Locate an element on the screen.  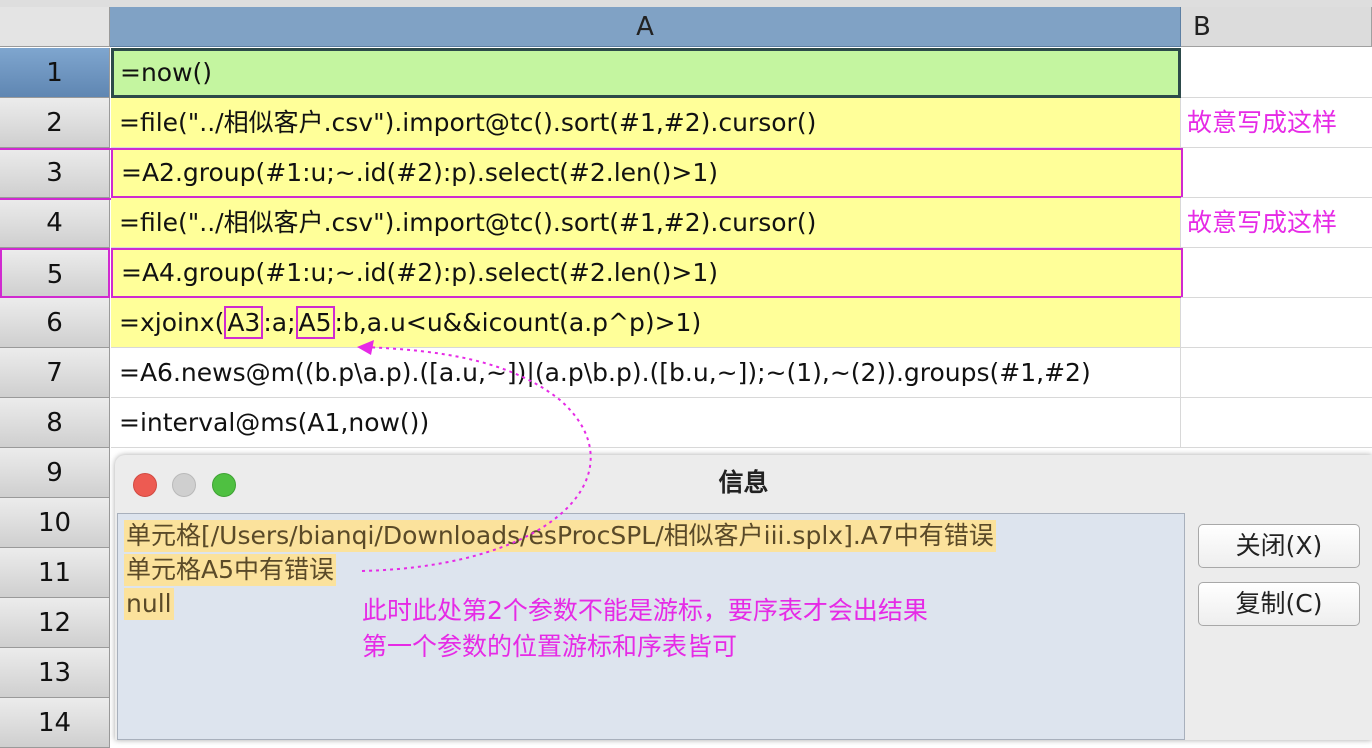
row-header-13: 13 is located at coordinates (55, 673).